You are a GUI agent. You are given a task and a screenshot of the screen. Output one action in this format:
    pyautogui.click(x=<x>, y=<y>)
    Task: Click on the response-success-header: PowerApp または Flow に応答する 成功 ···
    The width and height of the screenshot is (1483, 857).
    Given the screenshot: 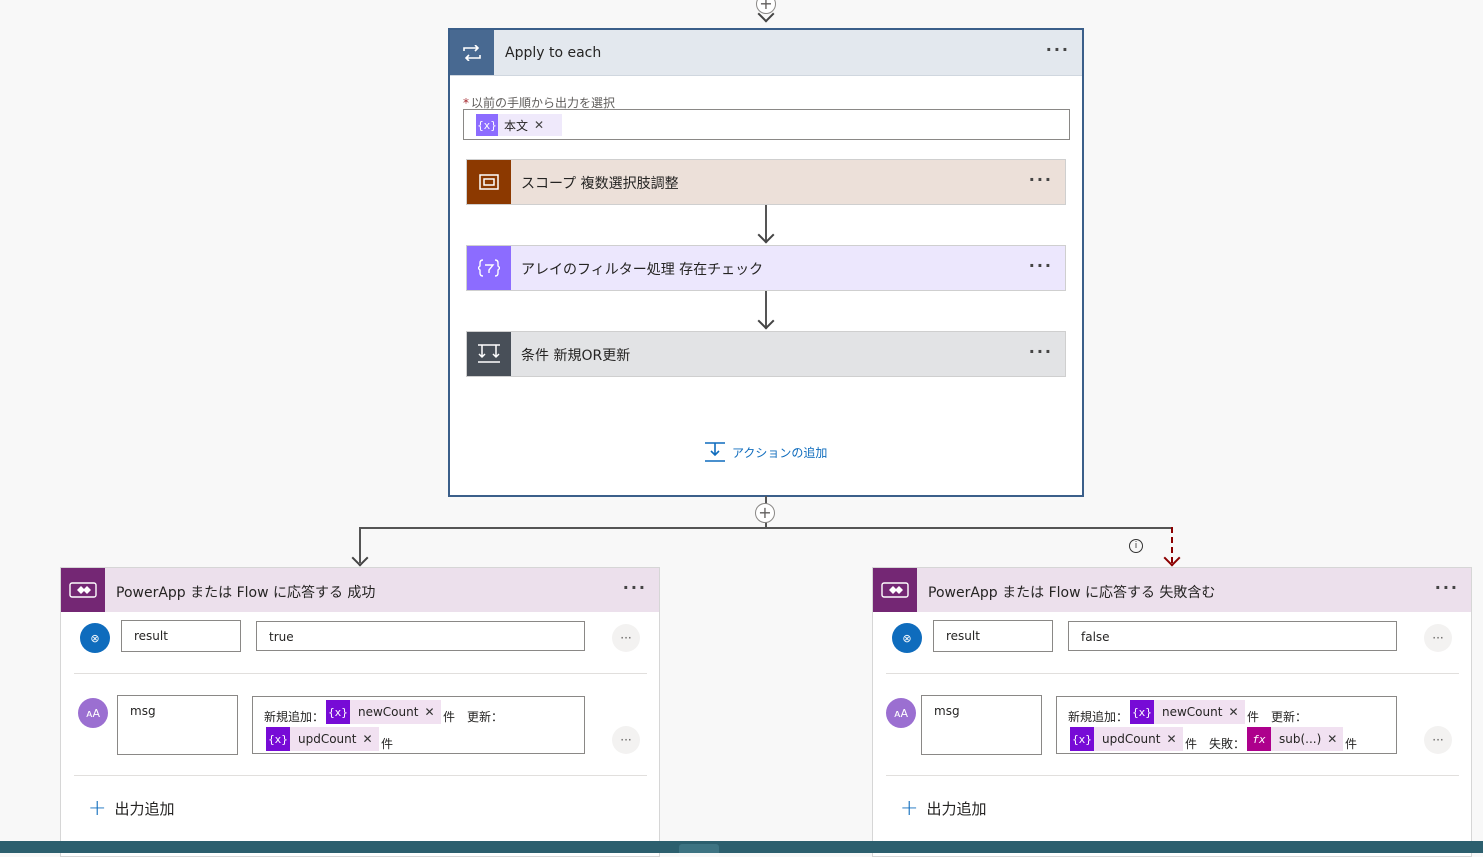 What is the action you would take?
    pyautogui.click(x=360, y=590)
    